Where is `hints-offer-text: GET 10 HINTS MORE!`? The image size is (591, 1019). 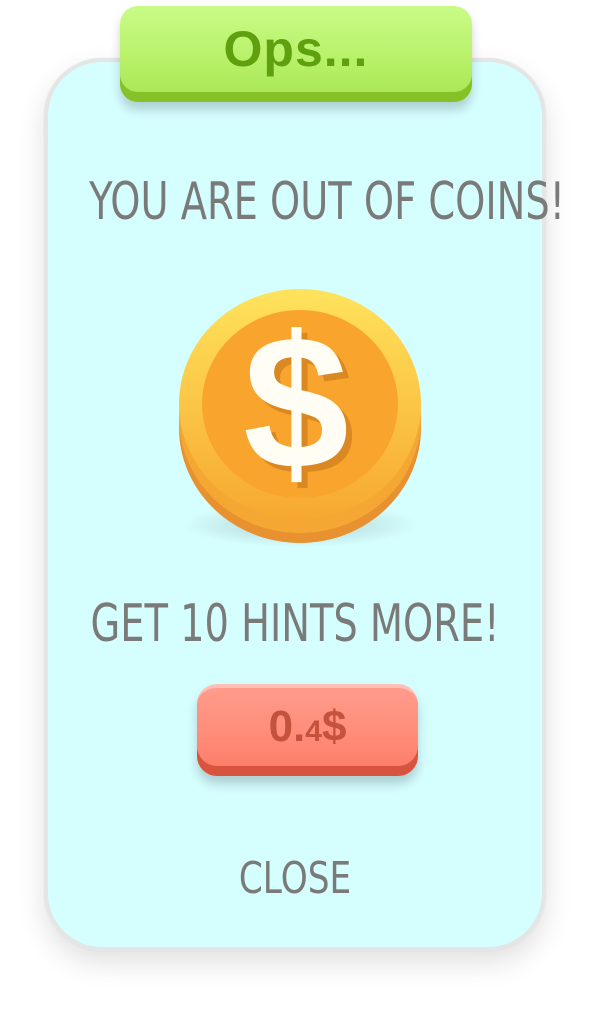
hints-offer-text: GET 10 HINTS MORE! is located at coordinates (295, 624).